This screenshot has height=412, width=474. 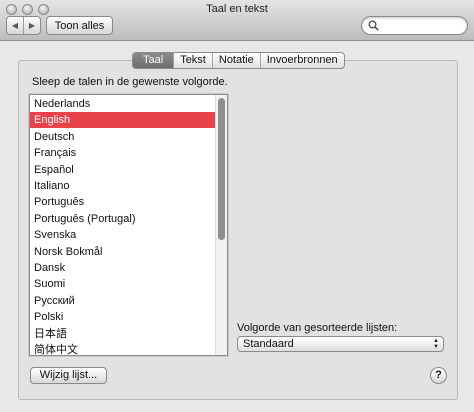 I want to click on language-list-item: Svenska, so click(x=123, y=235).